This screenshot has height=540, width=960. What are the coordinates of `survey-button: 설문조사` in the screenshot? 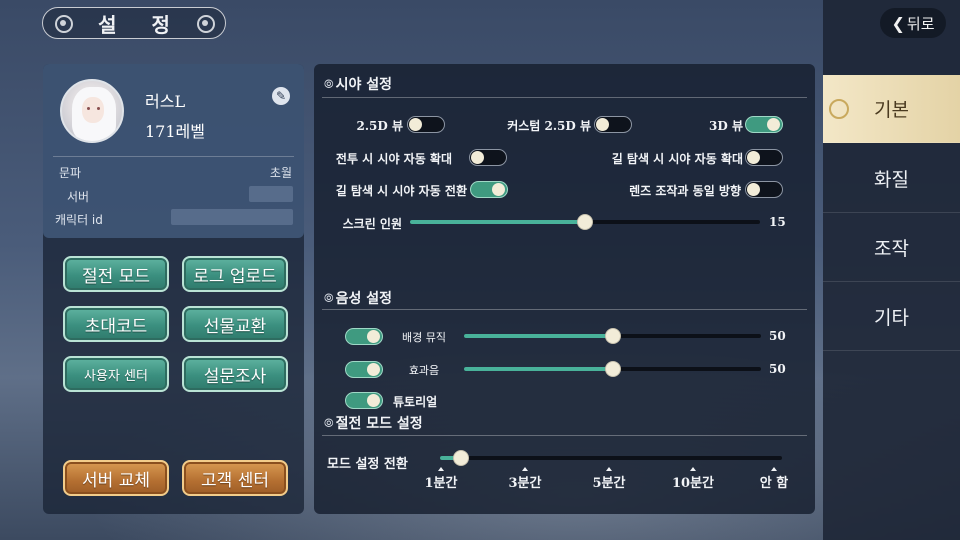 It's located at (235, 374).